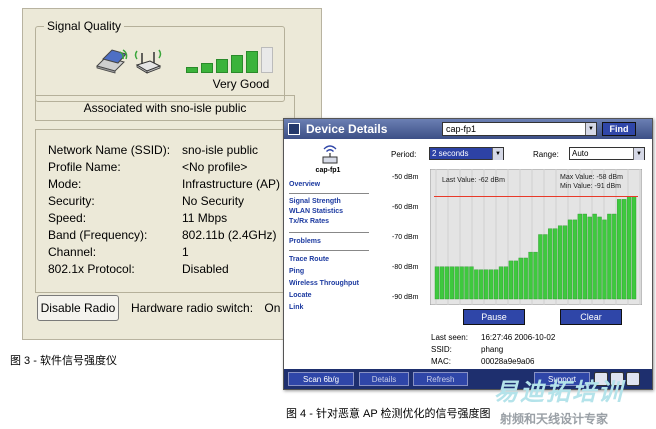  What do you see at coordinates (580, 153) in the screenshot?
I see `range-select-value: Auto` at bounding box center [580, 153].